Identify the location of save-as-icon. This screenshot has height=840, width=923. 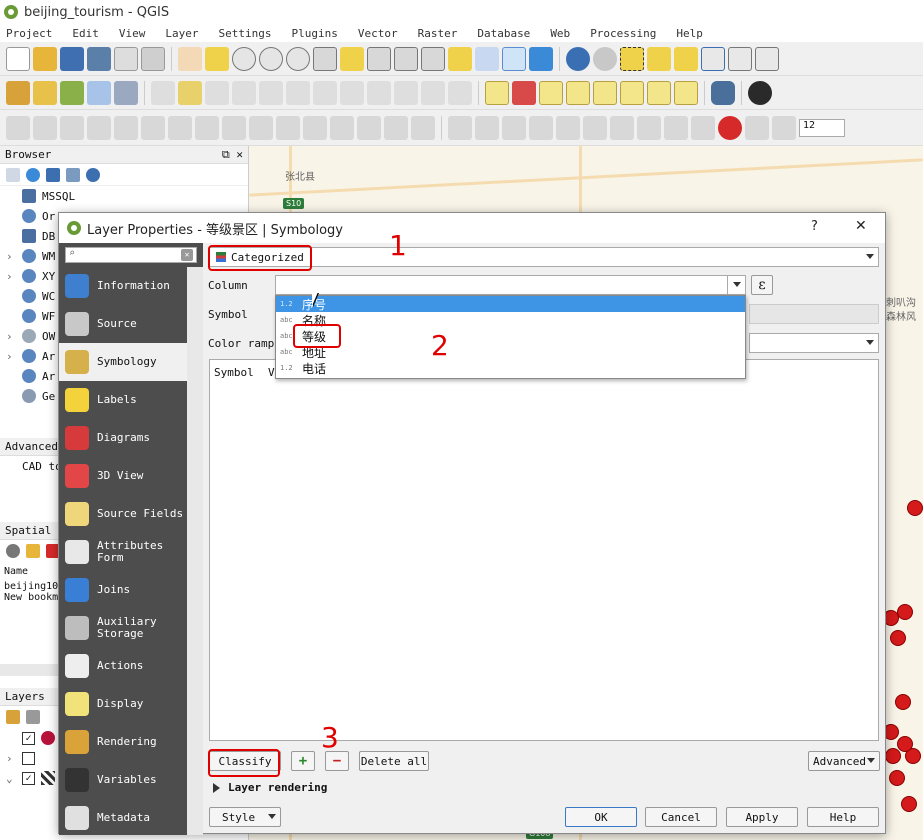
(99, 58).